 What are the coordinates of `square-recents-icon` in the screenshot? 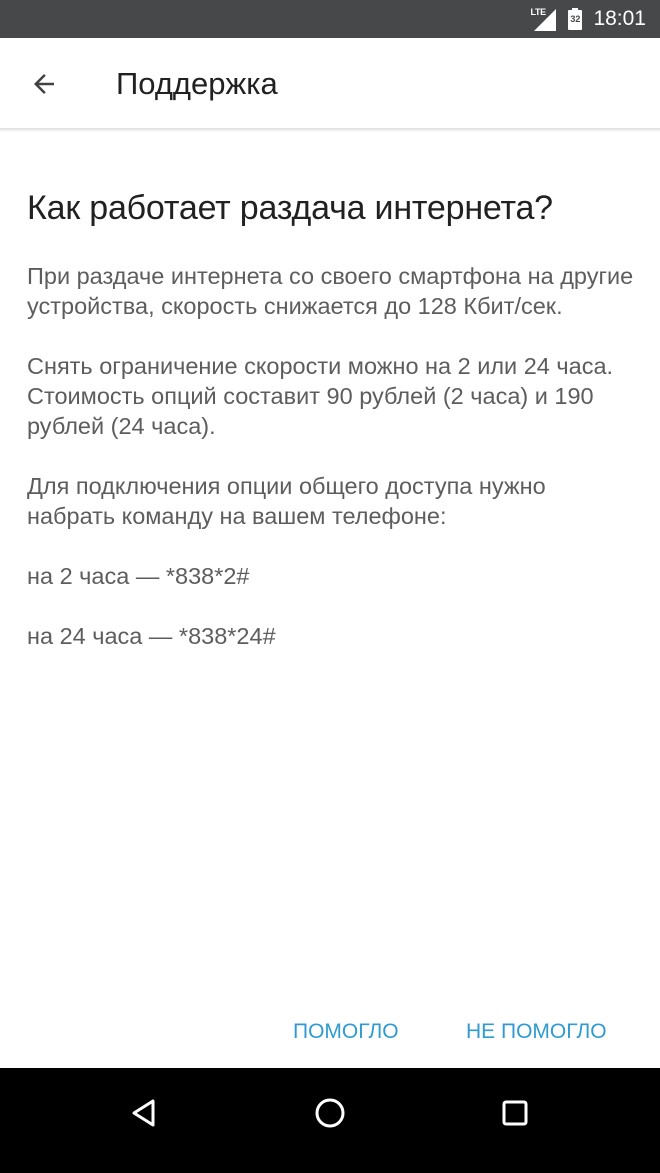 It's located at (515, 1113).